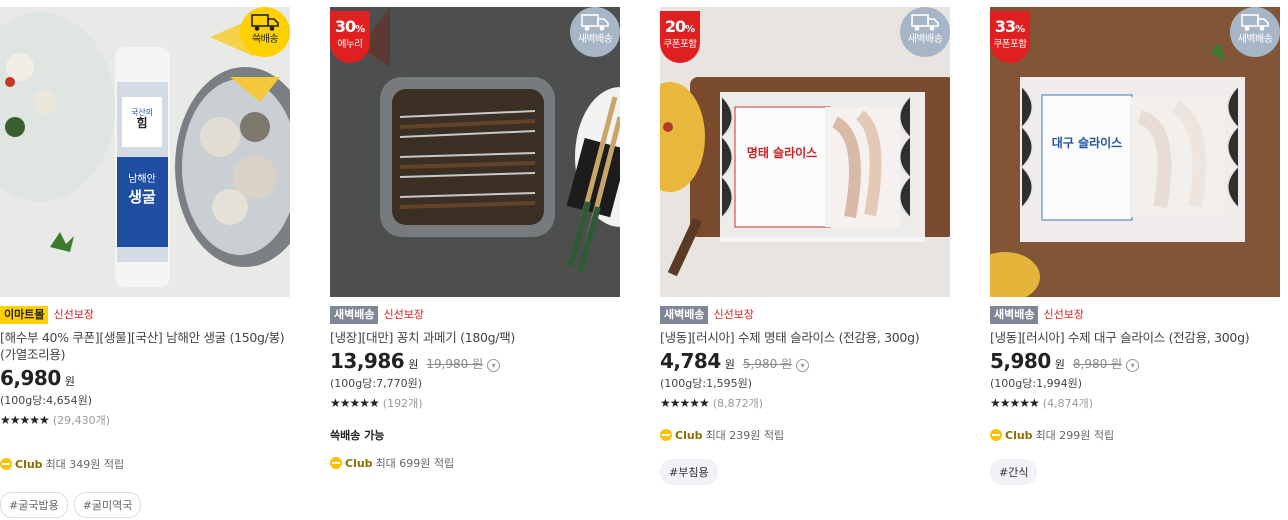  What do you see at coordinates (1135, 152) in the screenshot?
I see `product-image: 대구 슬라이스 33% 쿠폰포함 새벽배송` at bounding box center [1135, 152].